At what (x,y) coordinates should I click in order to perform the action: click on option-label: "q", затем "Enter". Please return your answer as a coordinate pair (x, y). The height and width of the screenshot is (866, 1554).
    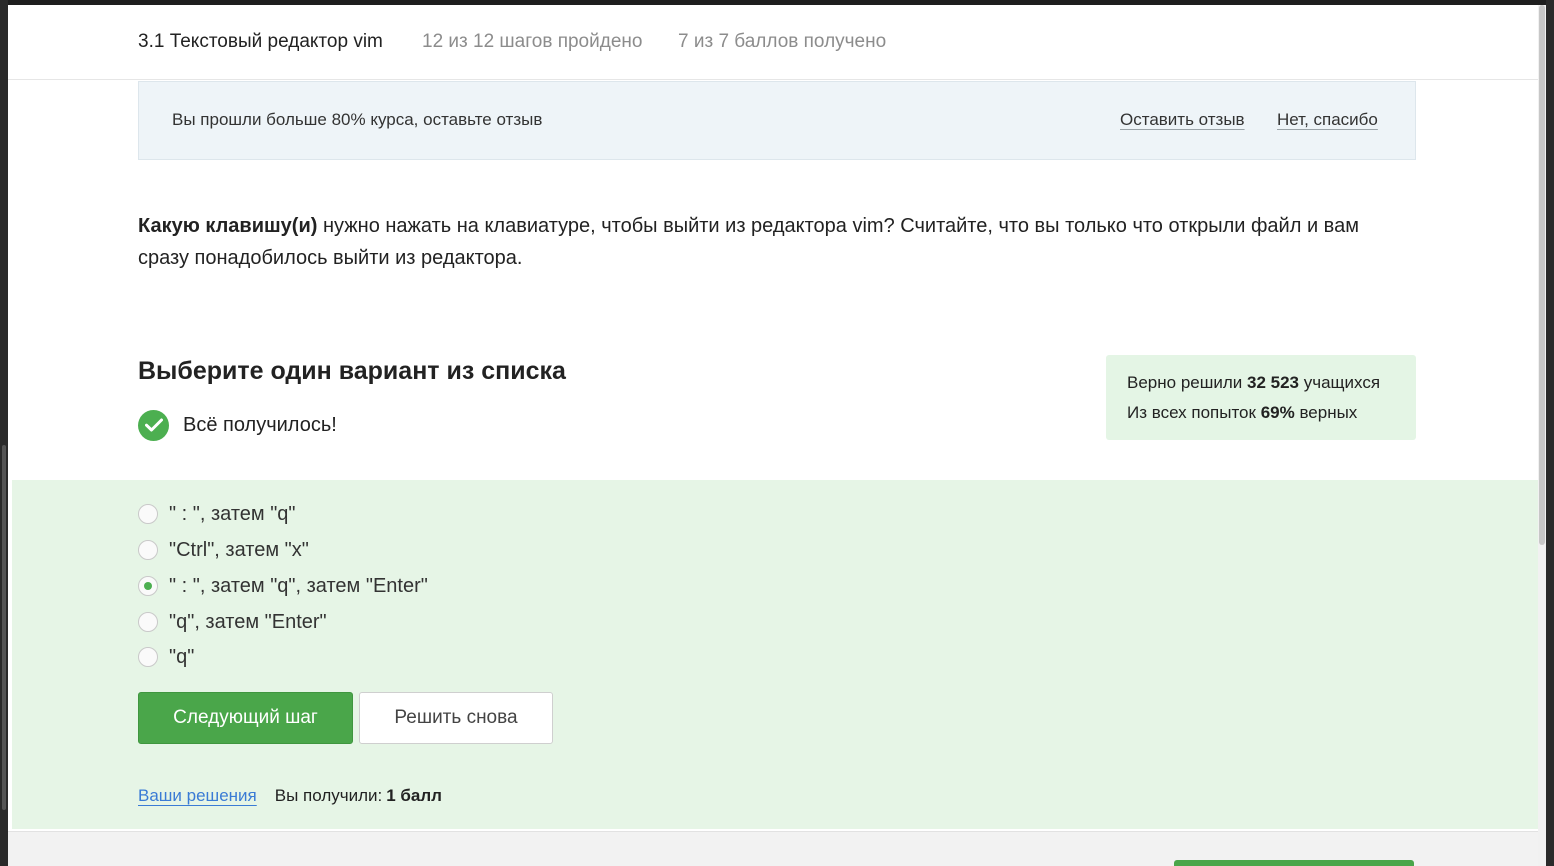
    Looking at the image, I should click on (248, 621).